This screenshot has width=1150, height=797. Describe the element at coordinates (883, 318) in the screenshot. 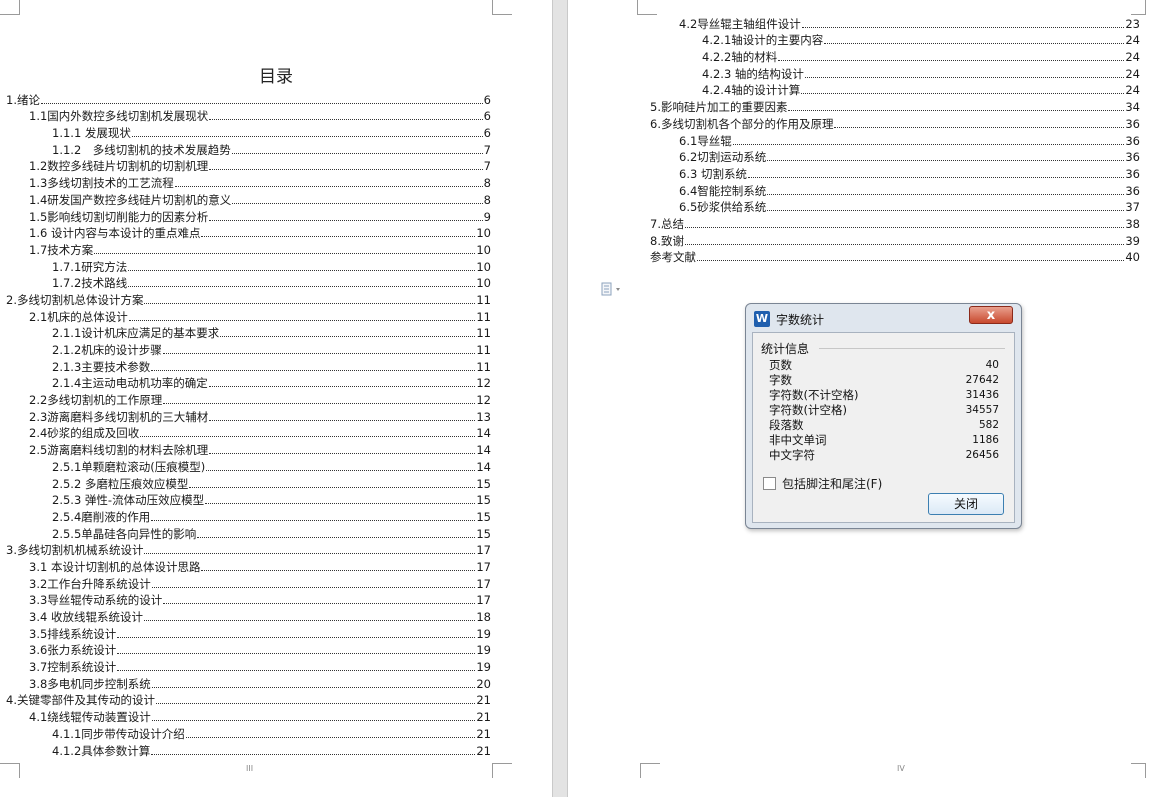

I see `dialog-titlebar: W 字数统计 x` at that location.